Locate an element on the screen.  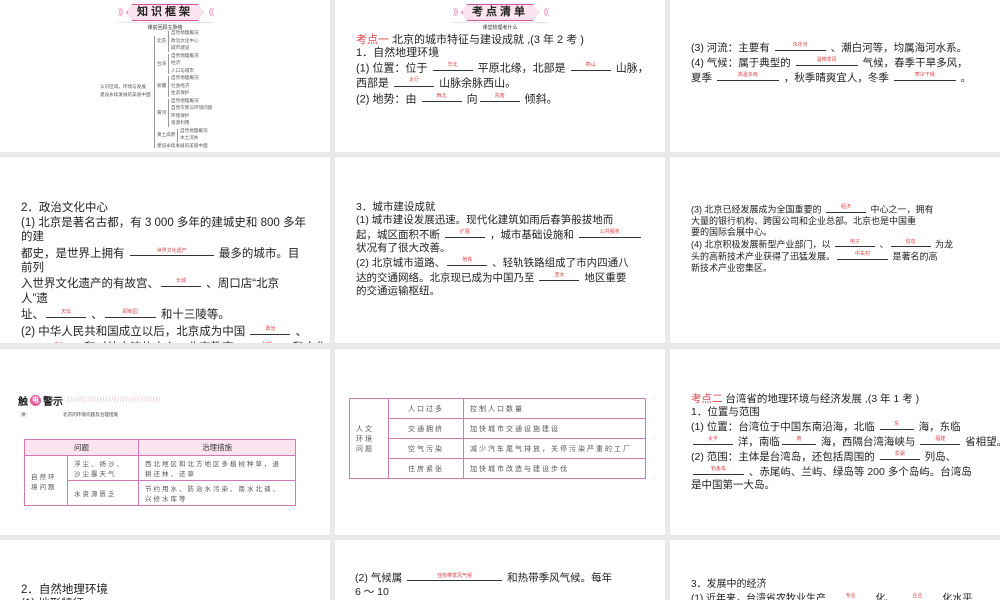
mindmap-item: 自然灾害与环境问题 is located at coordinates (192, 107).